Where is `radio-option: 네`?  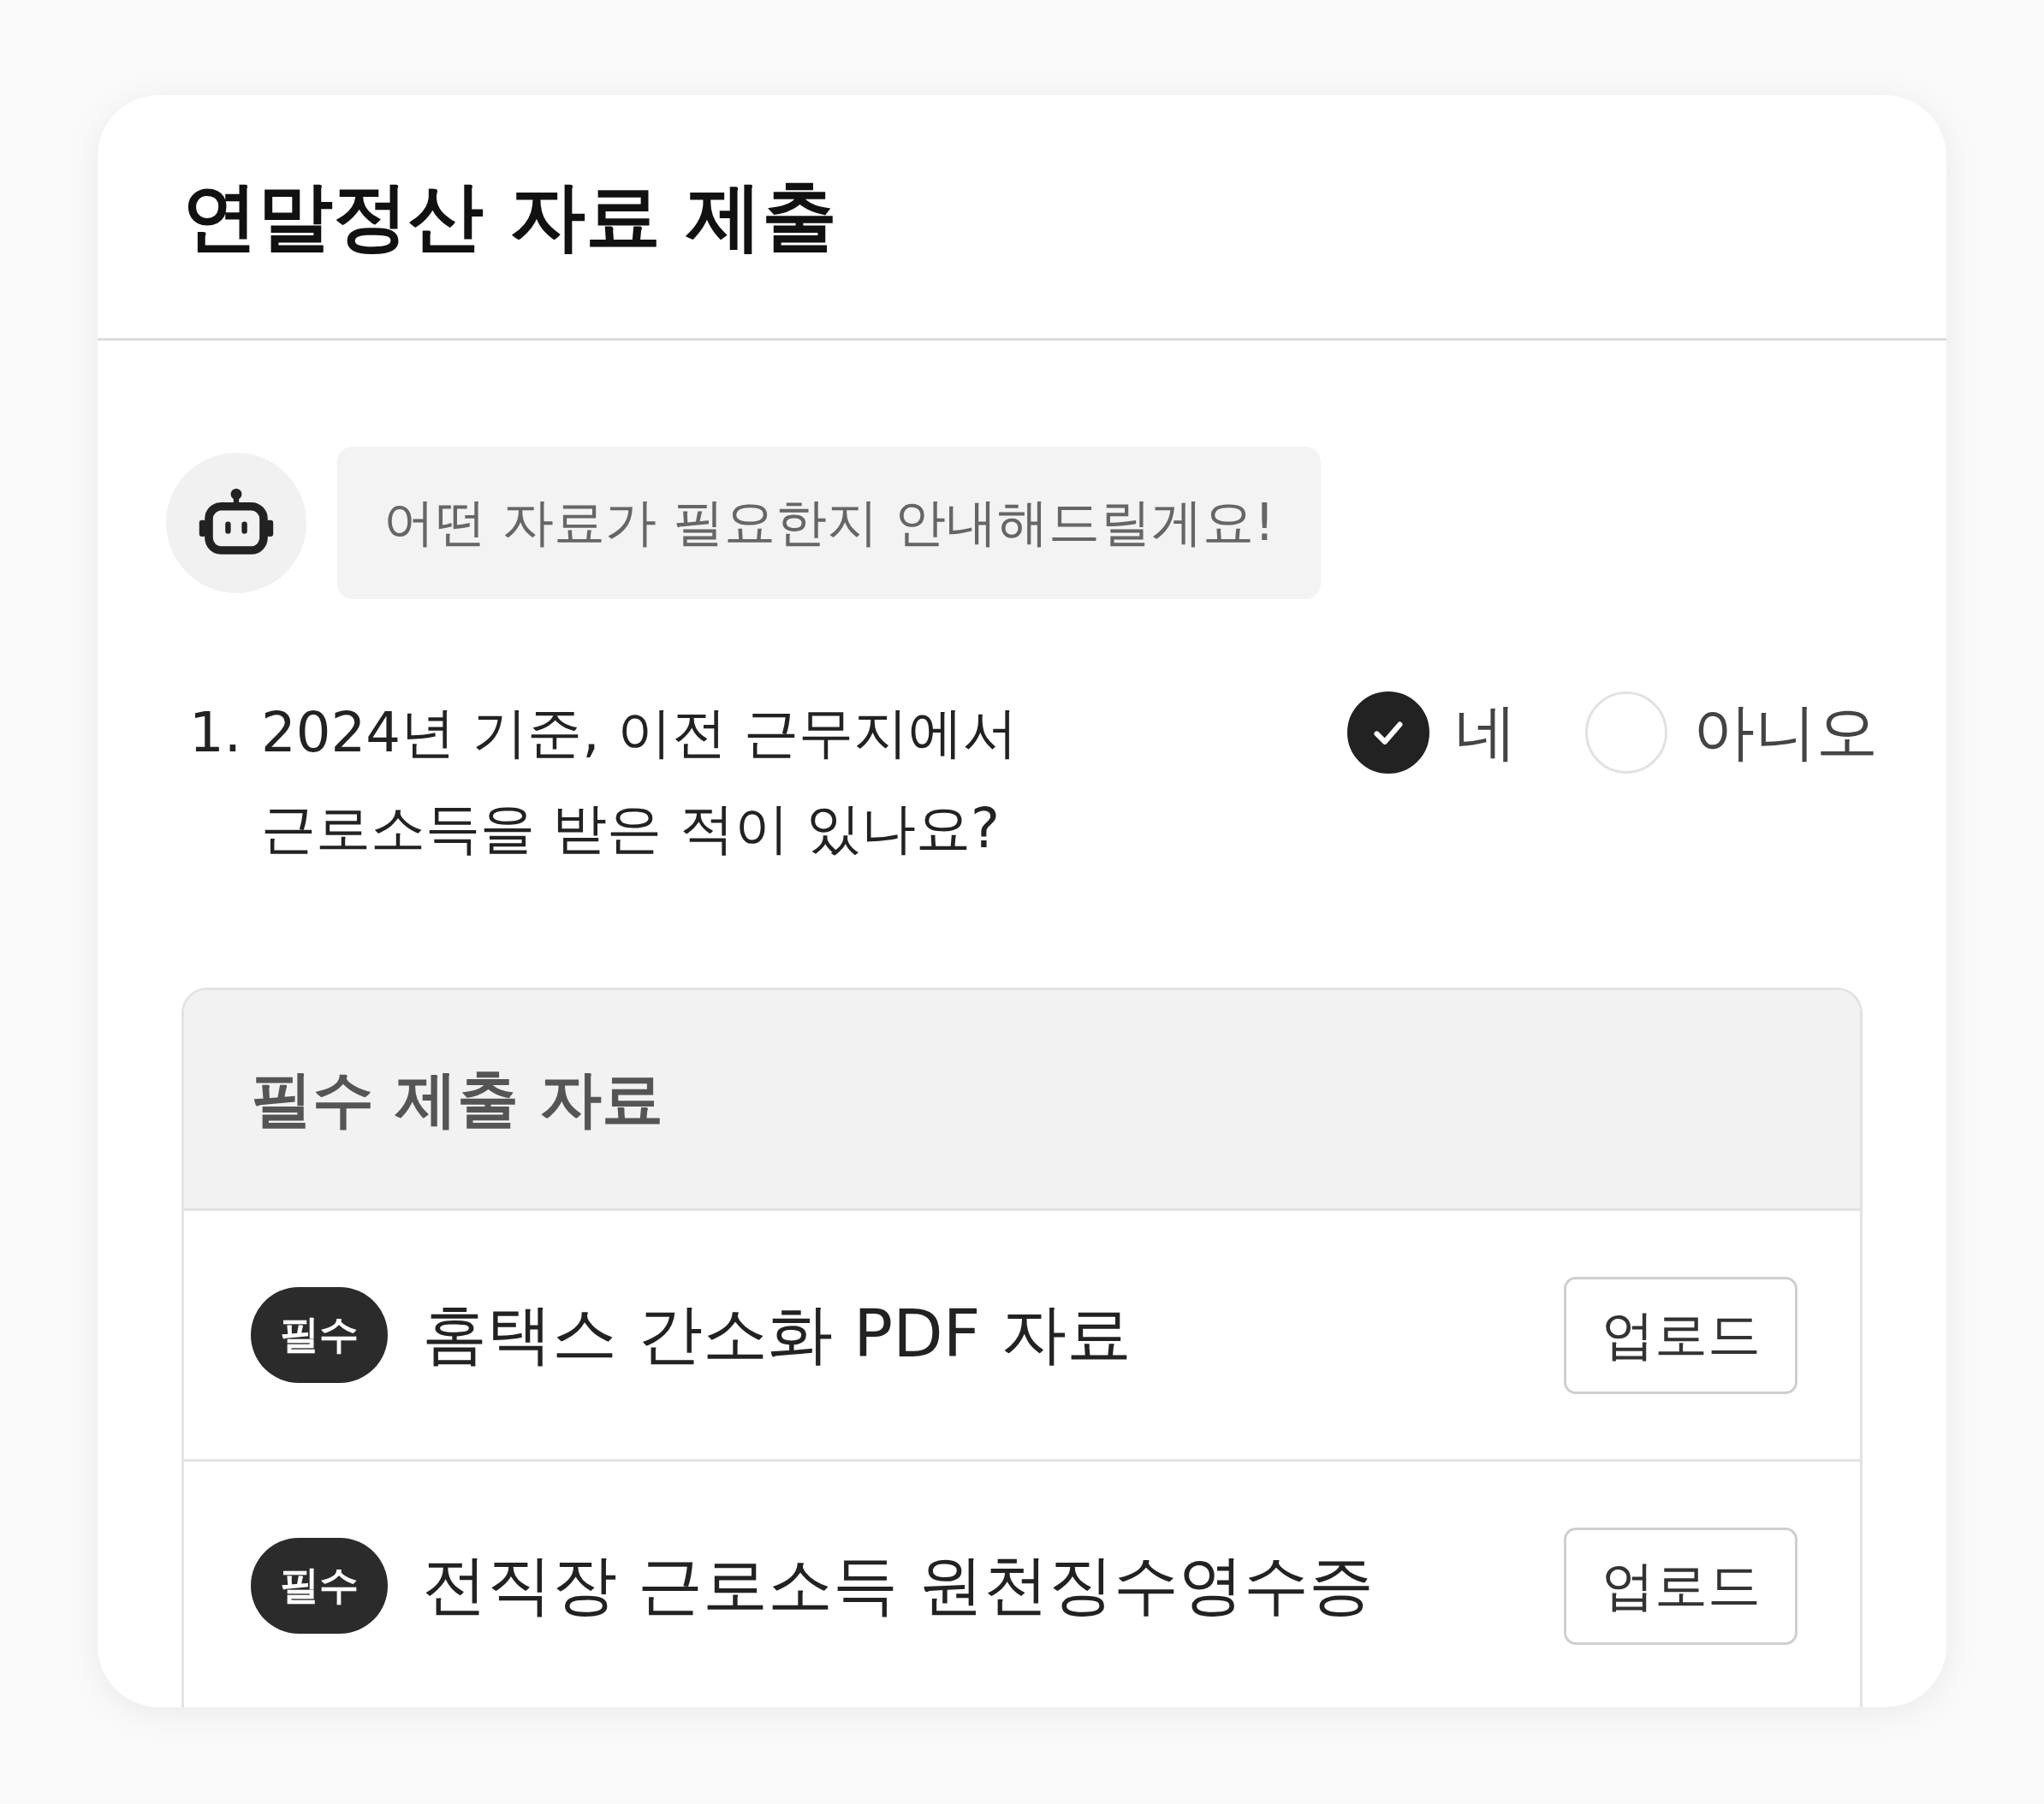 radio-option: 네 is located at coordinates (1432, 732).